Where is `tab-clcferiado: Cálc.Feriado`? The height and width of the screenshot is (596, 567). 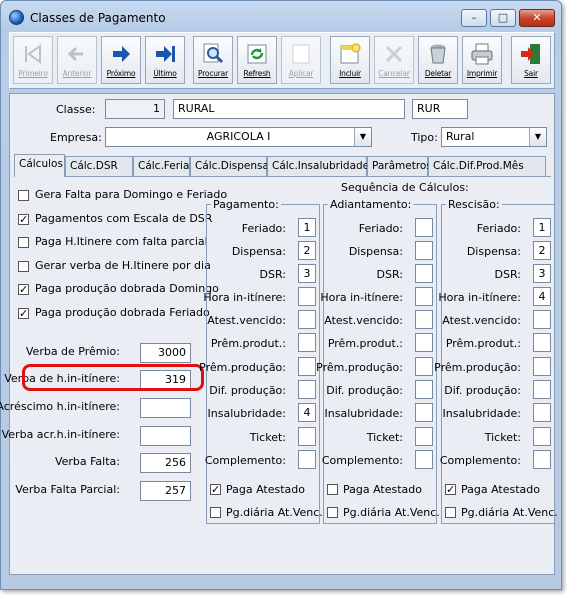 tab-clcferiado: Cálc.Feriado is located at coordinates (167, 166).